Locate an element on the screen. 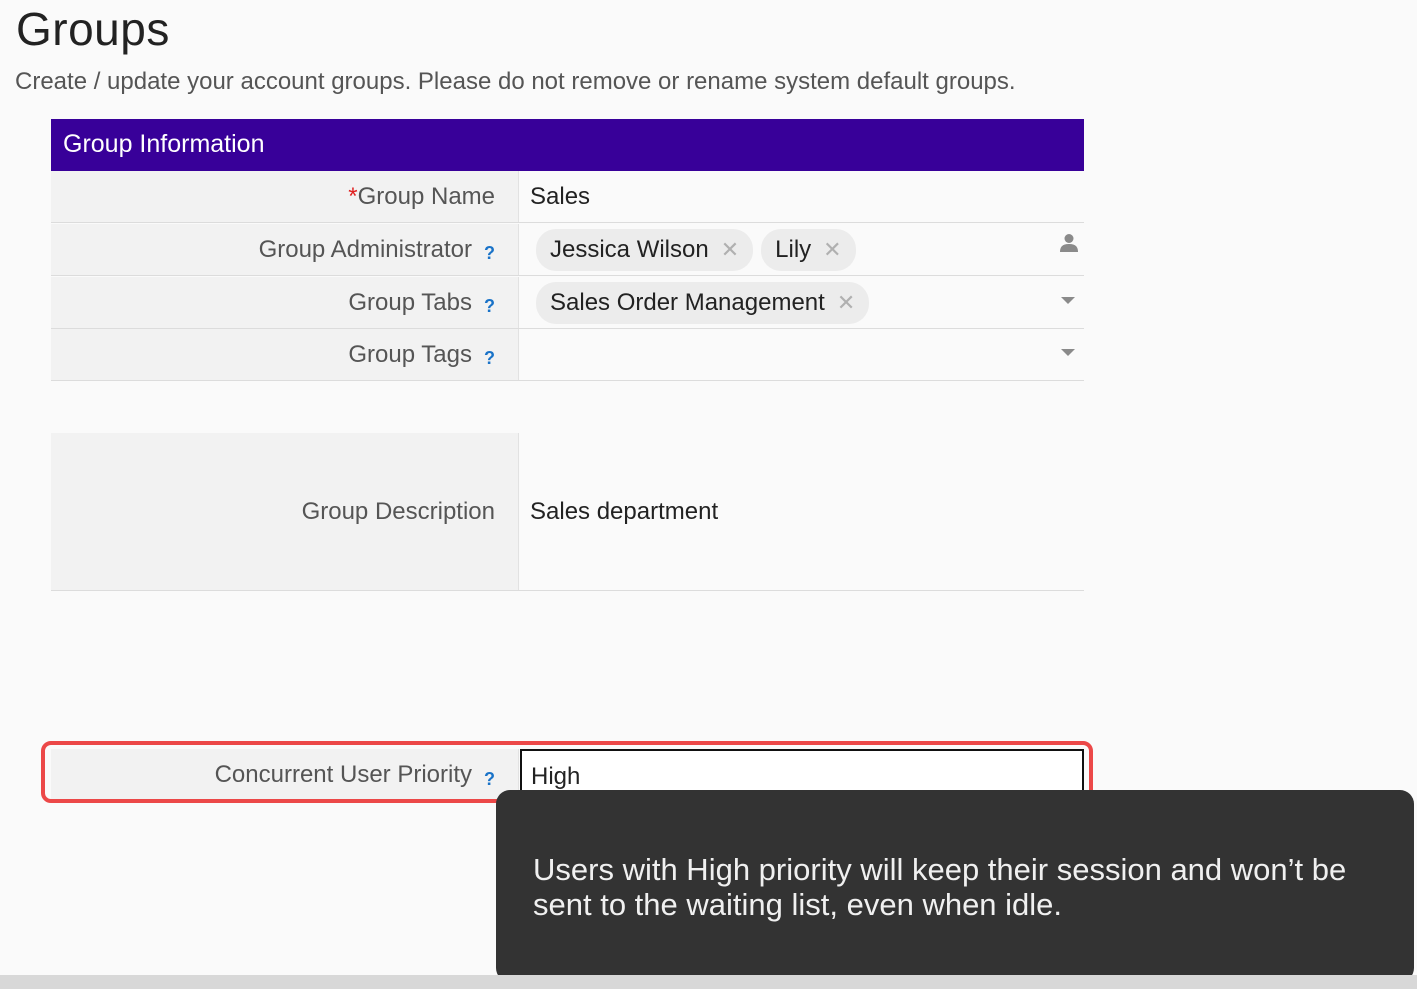 This screenshot has width=1417, height=989. tab-chip: Sales Order Management ✕ is located at coordinates (703, 302).